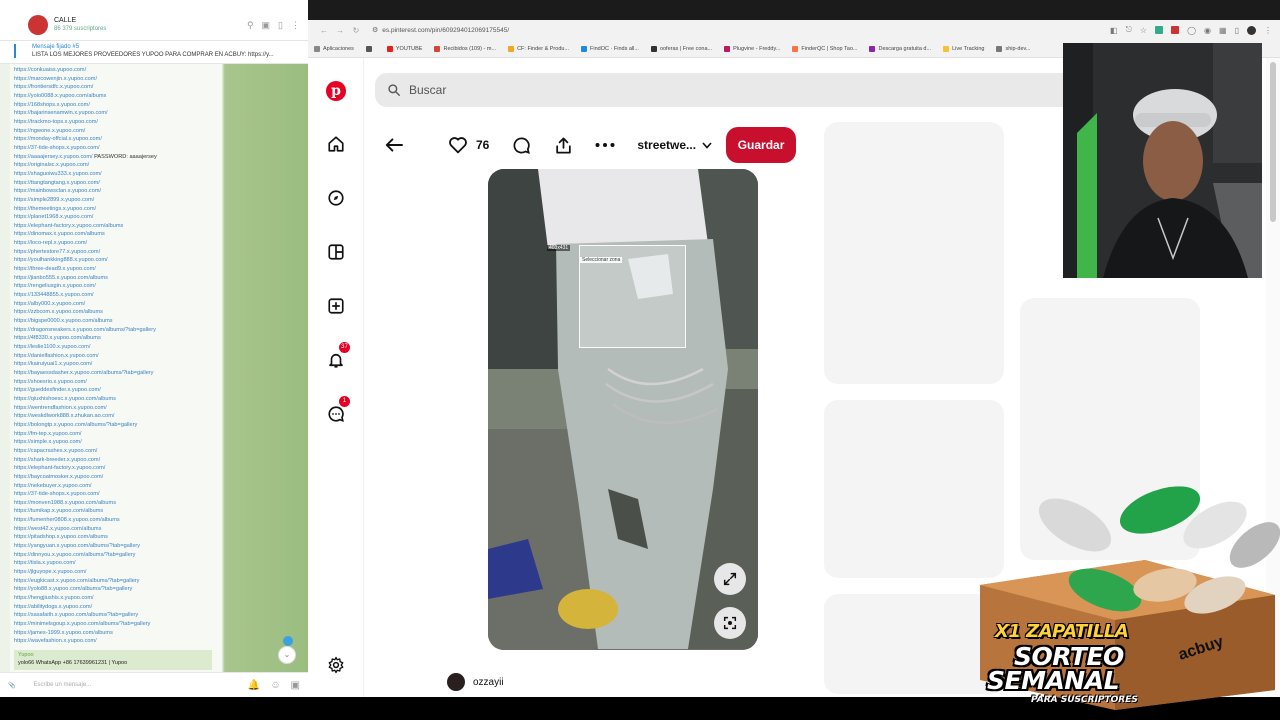  I want to click on back-icon: ←, so click(324, 30).